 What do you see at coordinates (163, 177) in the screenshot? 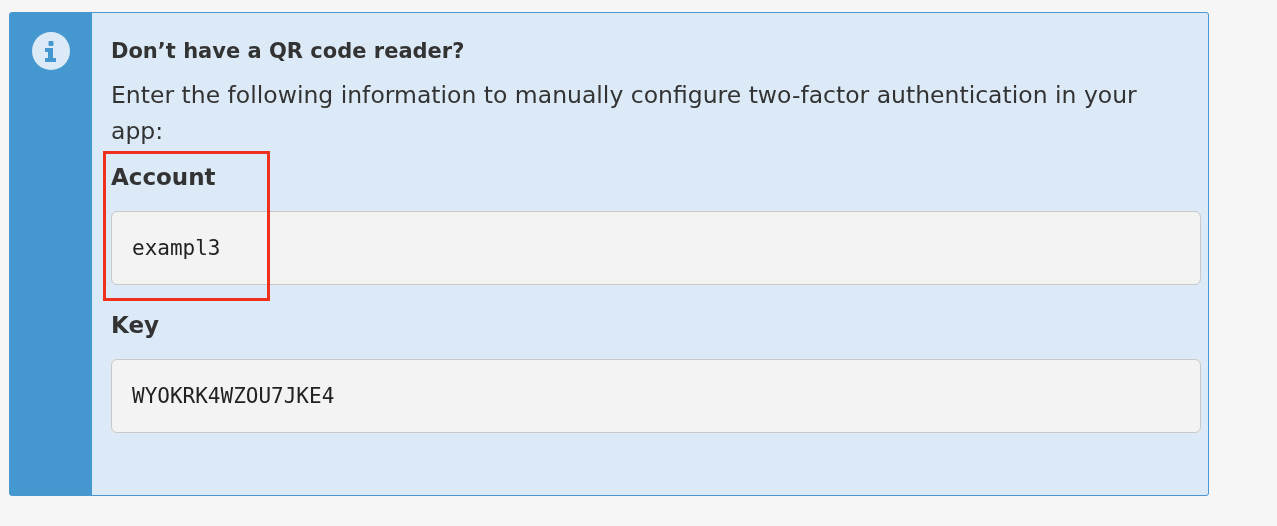
I see `field-label: Account` at bounding box center [163, 177].